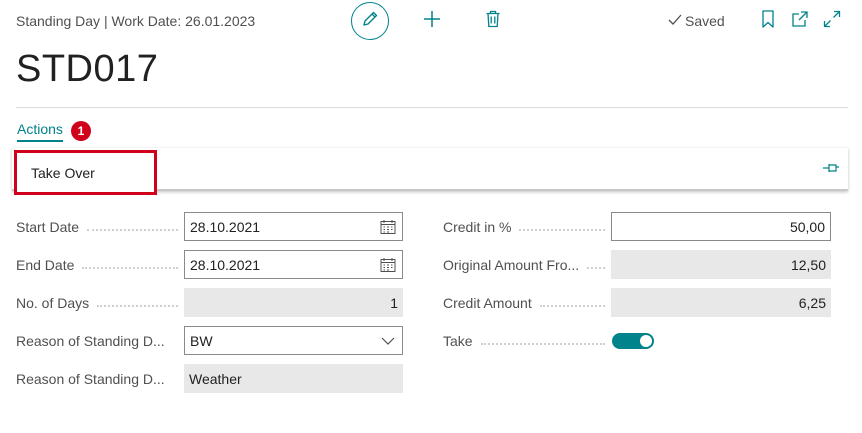 The image size is (862, 433). I want to click on saved-status: Saved, so click(696, 21).